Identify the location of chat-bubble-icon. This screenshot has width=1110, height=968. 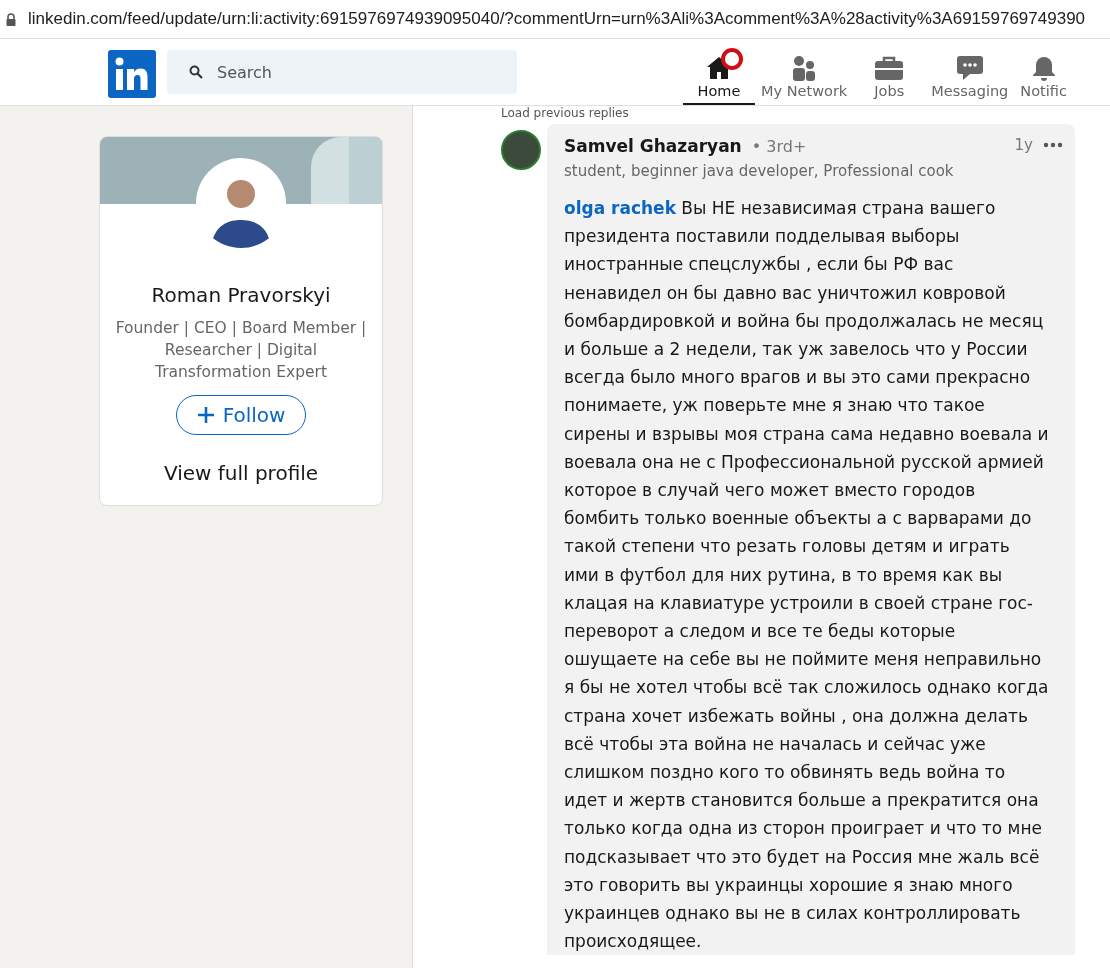
(969, 68).